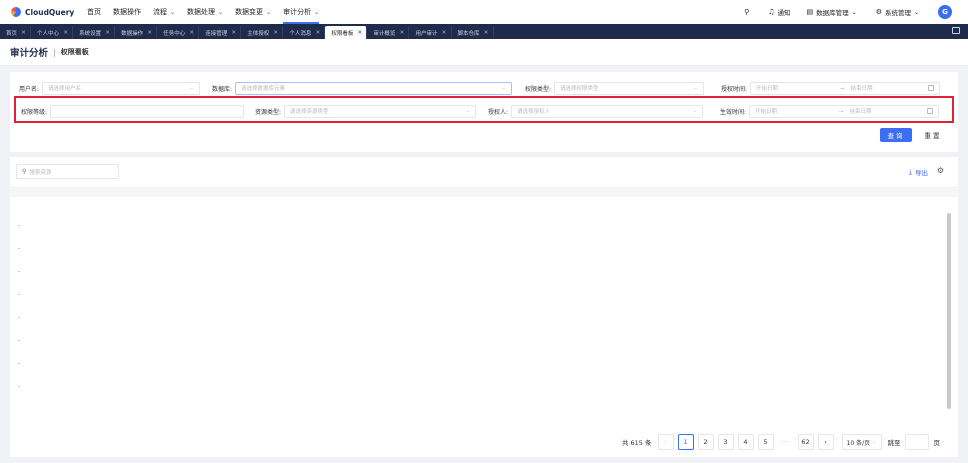  I want to click on page-size-select: 10 条/页 ⌄, so click(861, 442).